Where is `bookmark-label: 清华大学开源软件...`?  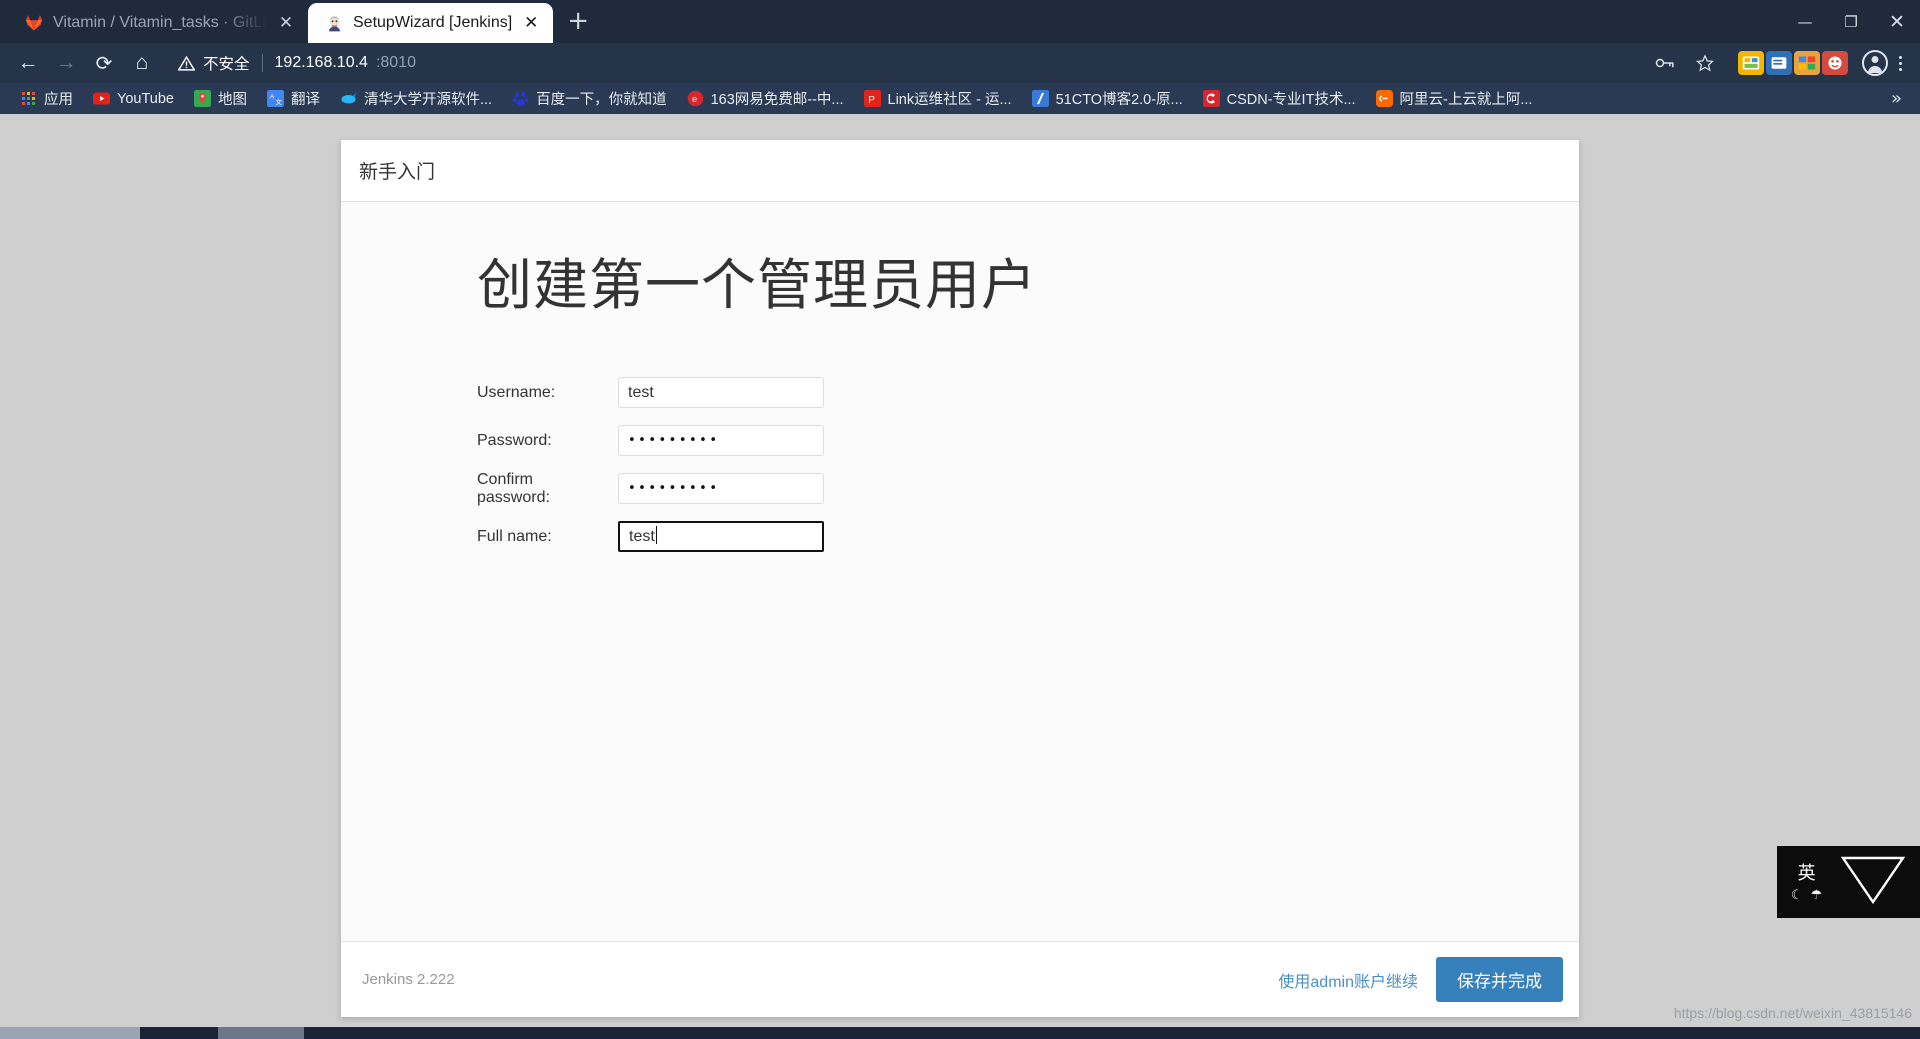 bookmark-label: 清华大学开源软件... is located at coordinates (428, 100).